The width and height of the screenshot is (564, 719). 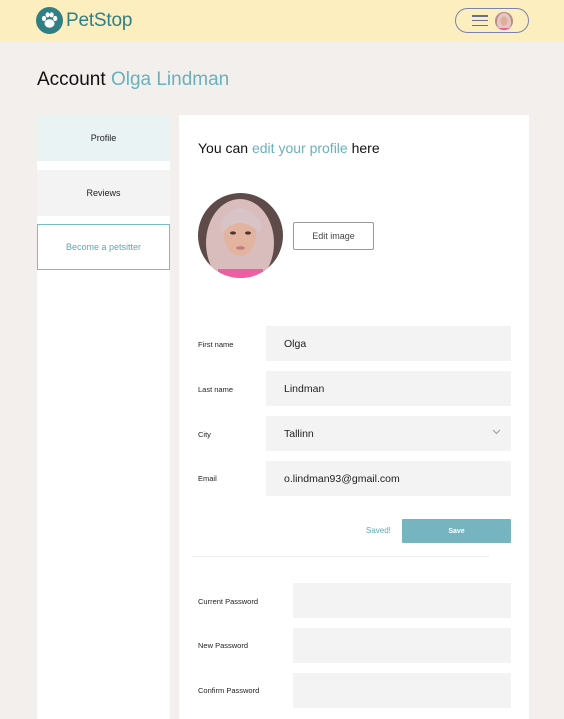 I want to click on top-header: PetStop, so click(x=282, y=21).